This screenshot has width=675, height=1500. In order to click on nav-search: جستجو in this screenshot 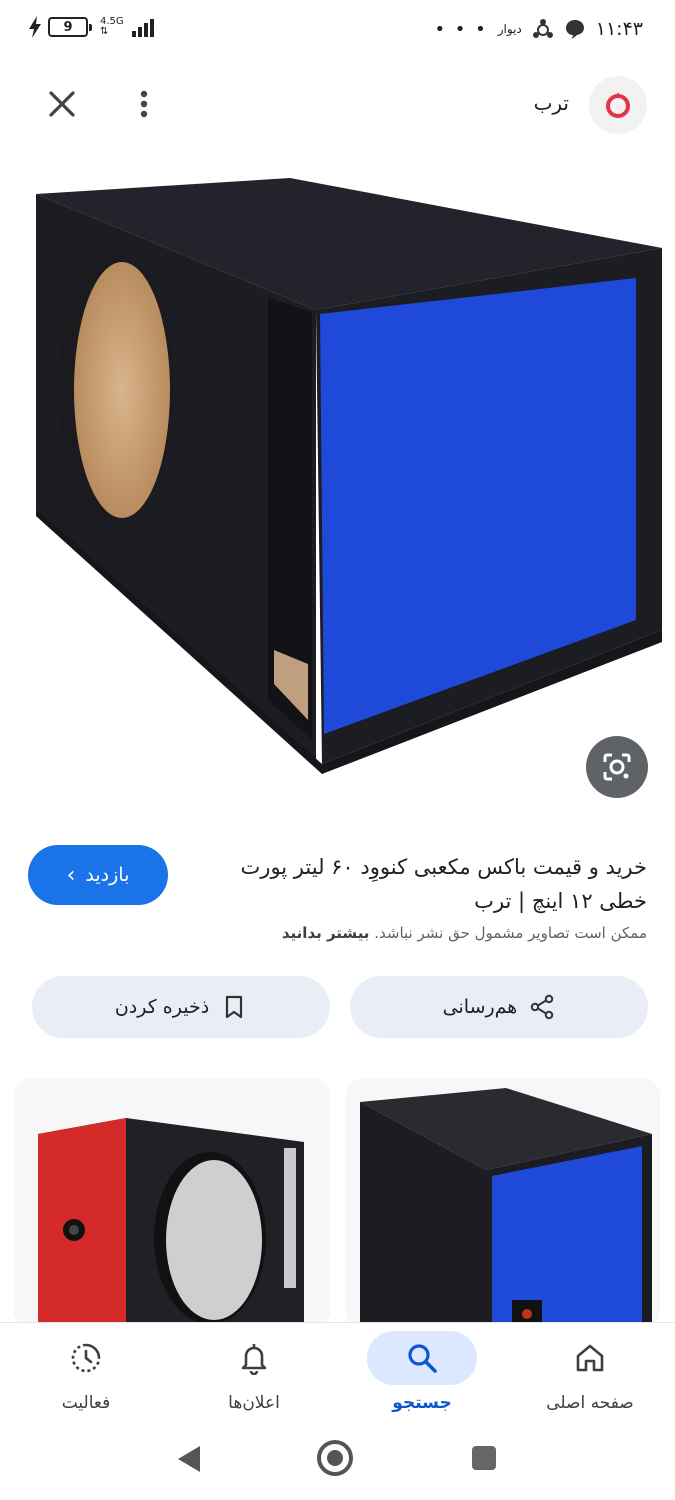, I will do `click(422, 1375)`.